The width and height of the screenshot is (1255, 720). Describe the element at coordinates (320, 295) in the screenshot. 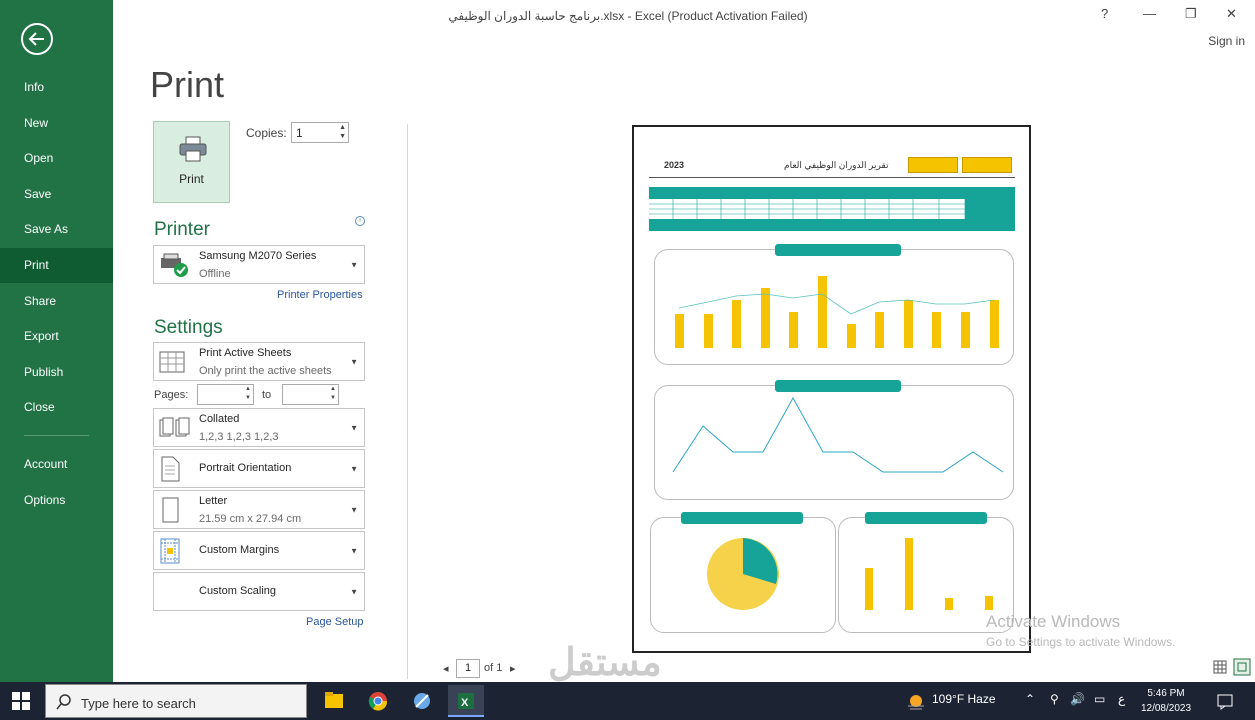

I see `printer-properties-link: Printer Properties` at that location.